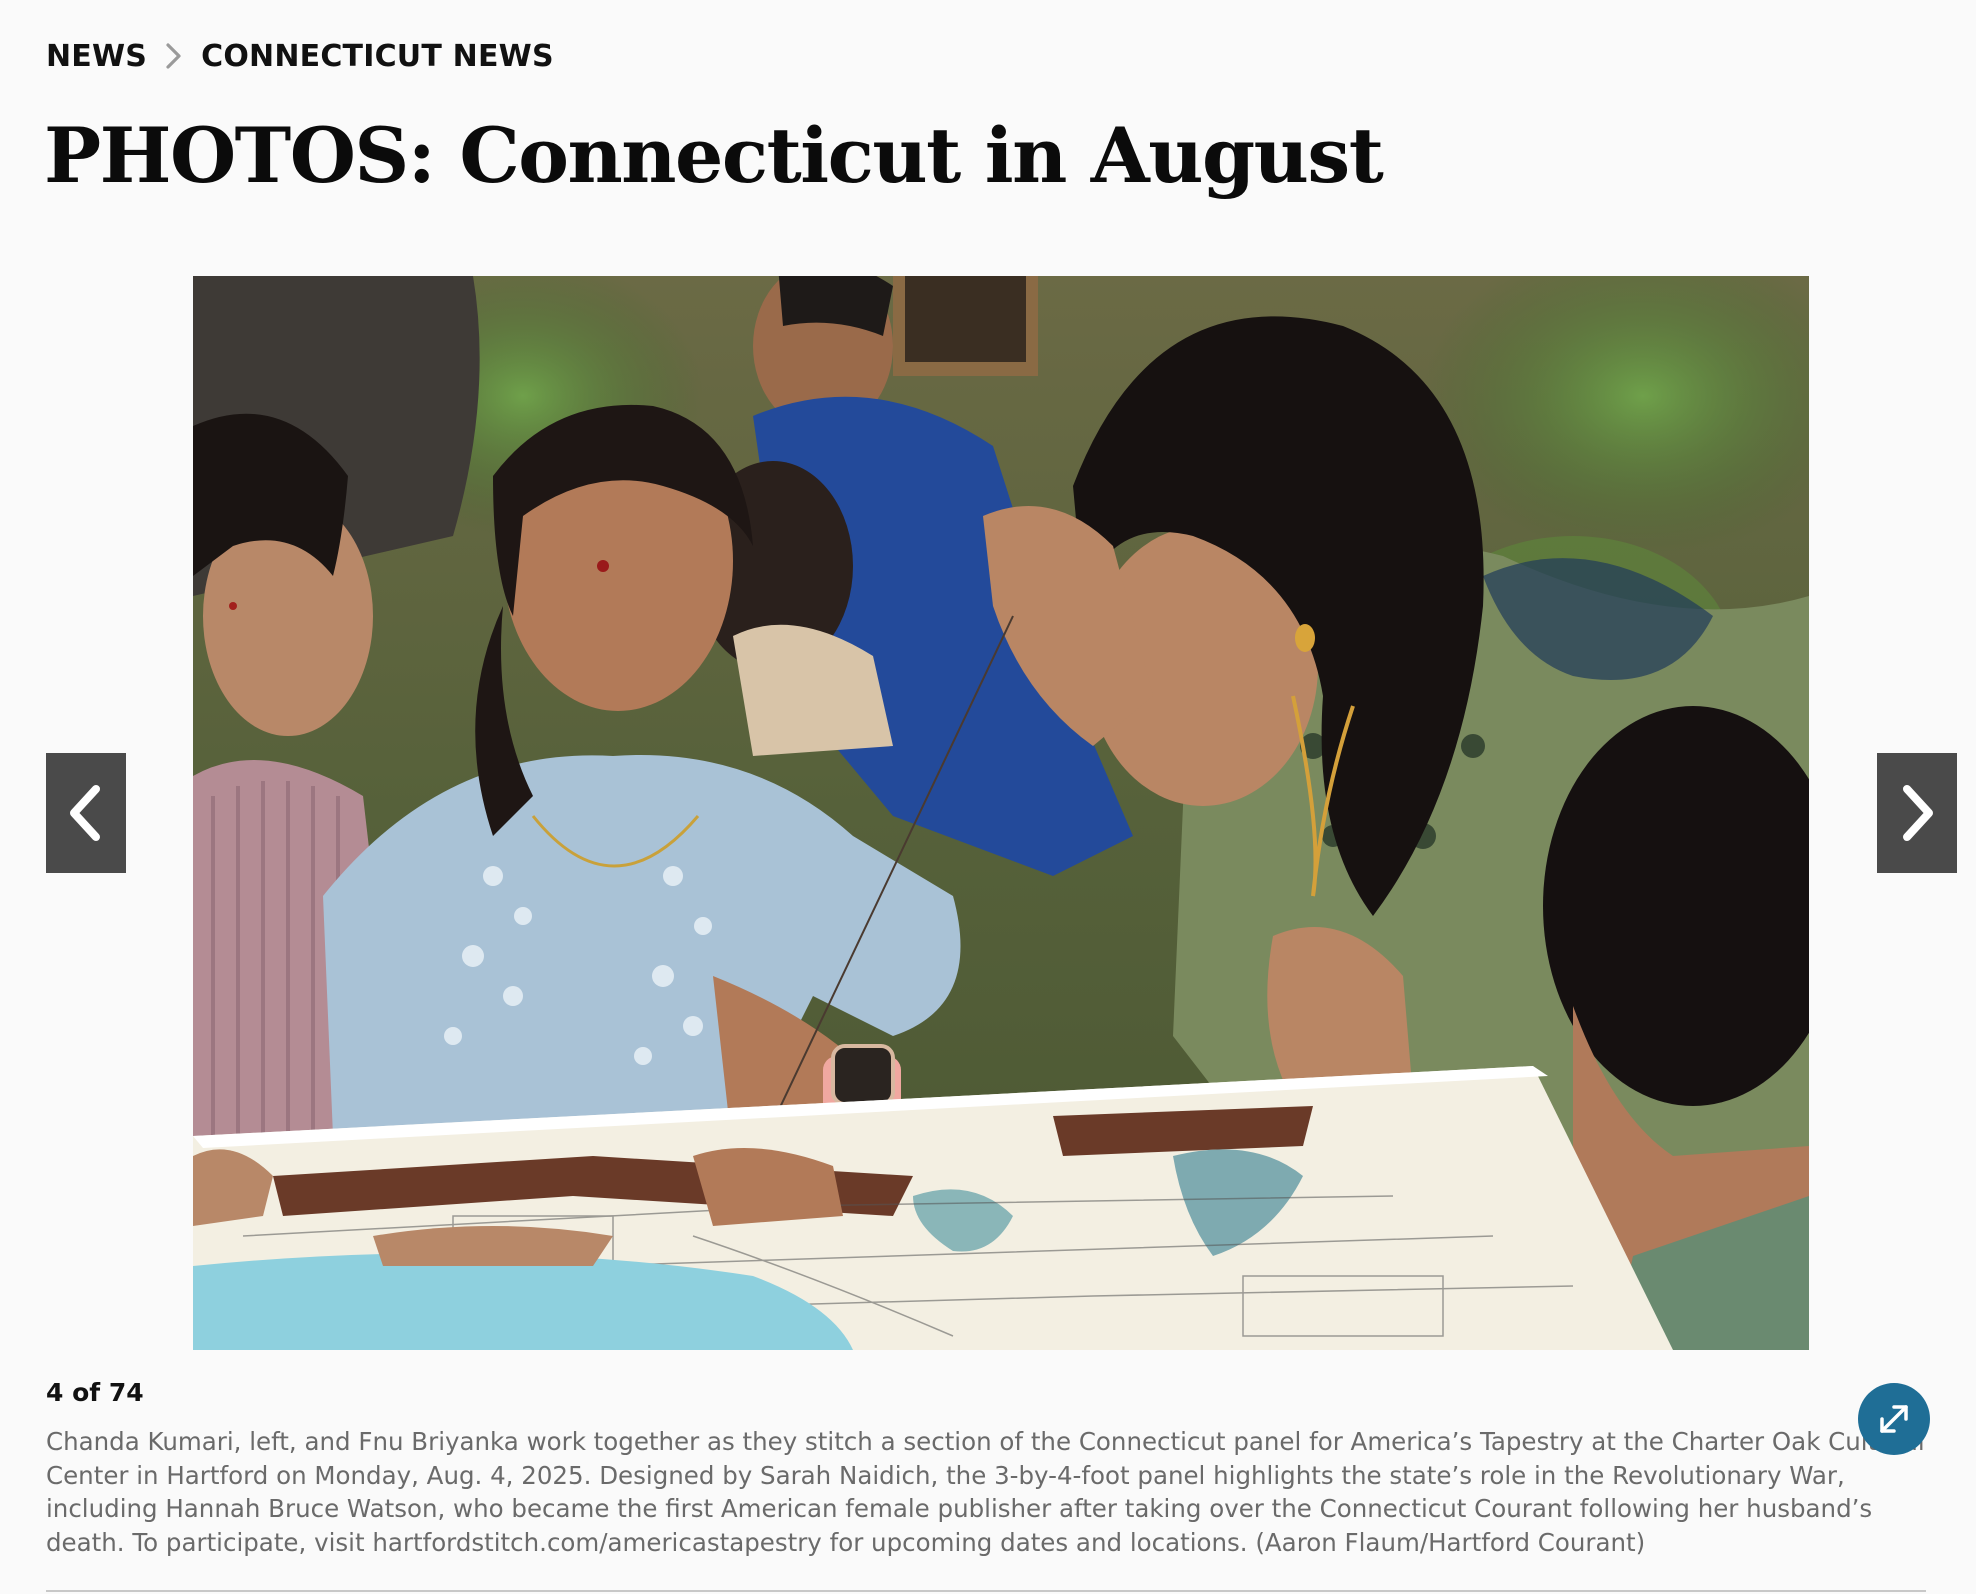 Image resolution: width=1976 pixels, height=1594 pixels. Describe the element at coordinates (986, 1591) in the screenshot. I see `divider` at that location.